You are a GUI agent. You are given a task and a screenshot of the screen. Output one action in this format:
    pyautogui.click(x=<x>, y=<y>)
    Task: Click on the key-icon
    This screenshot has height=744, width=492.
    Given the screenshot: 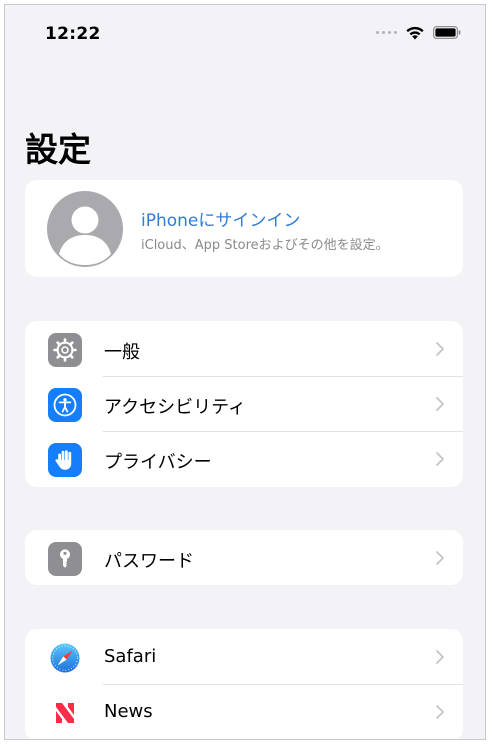 What is the action you would take?
    pyautogui.click(x=65, y=559)
    